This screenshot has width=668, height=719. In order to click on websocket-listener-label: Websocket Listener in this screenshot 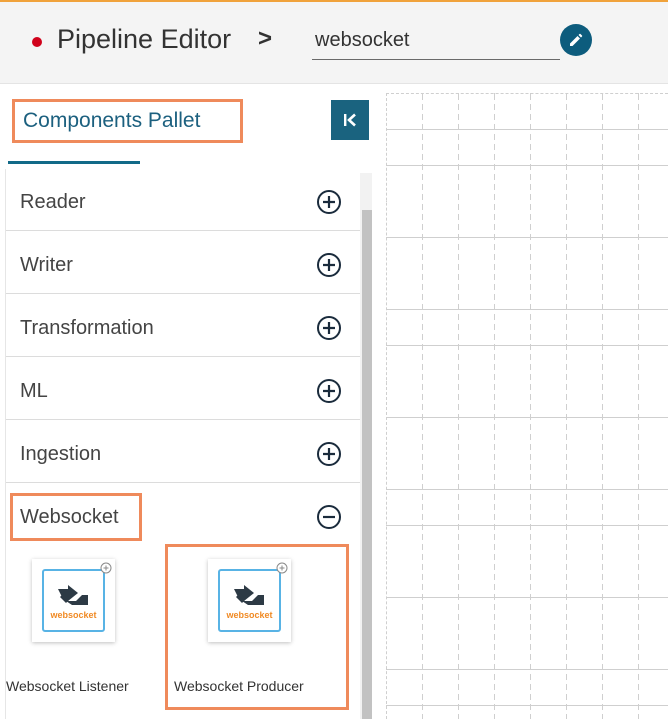, I will do `click(67, 686)`.